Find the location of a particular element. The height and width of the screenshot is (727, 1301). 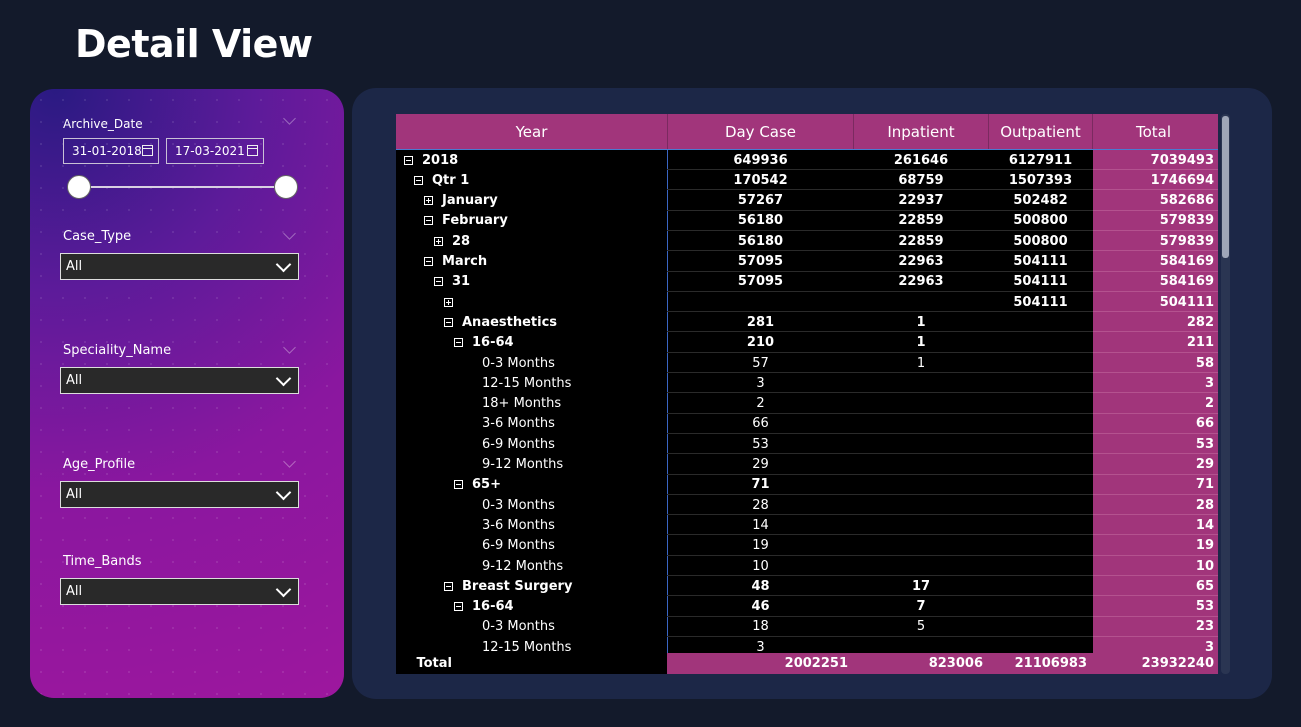

cell-total: 53 is located at coordinates (1204, 607).